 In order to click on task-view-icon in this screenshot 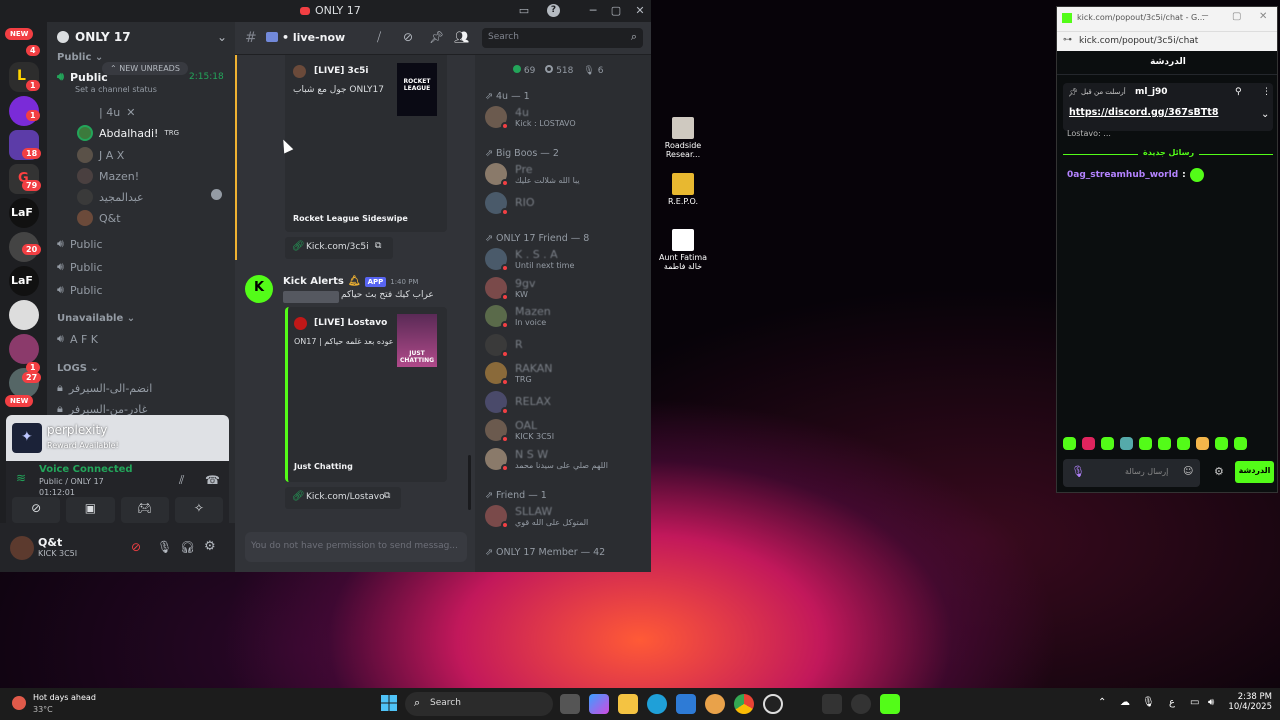, I will do `click(570, 704)`.